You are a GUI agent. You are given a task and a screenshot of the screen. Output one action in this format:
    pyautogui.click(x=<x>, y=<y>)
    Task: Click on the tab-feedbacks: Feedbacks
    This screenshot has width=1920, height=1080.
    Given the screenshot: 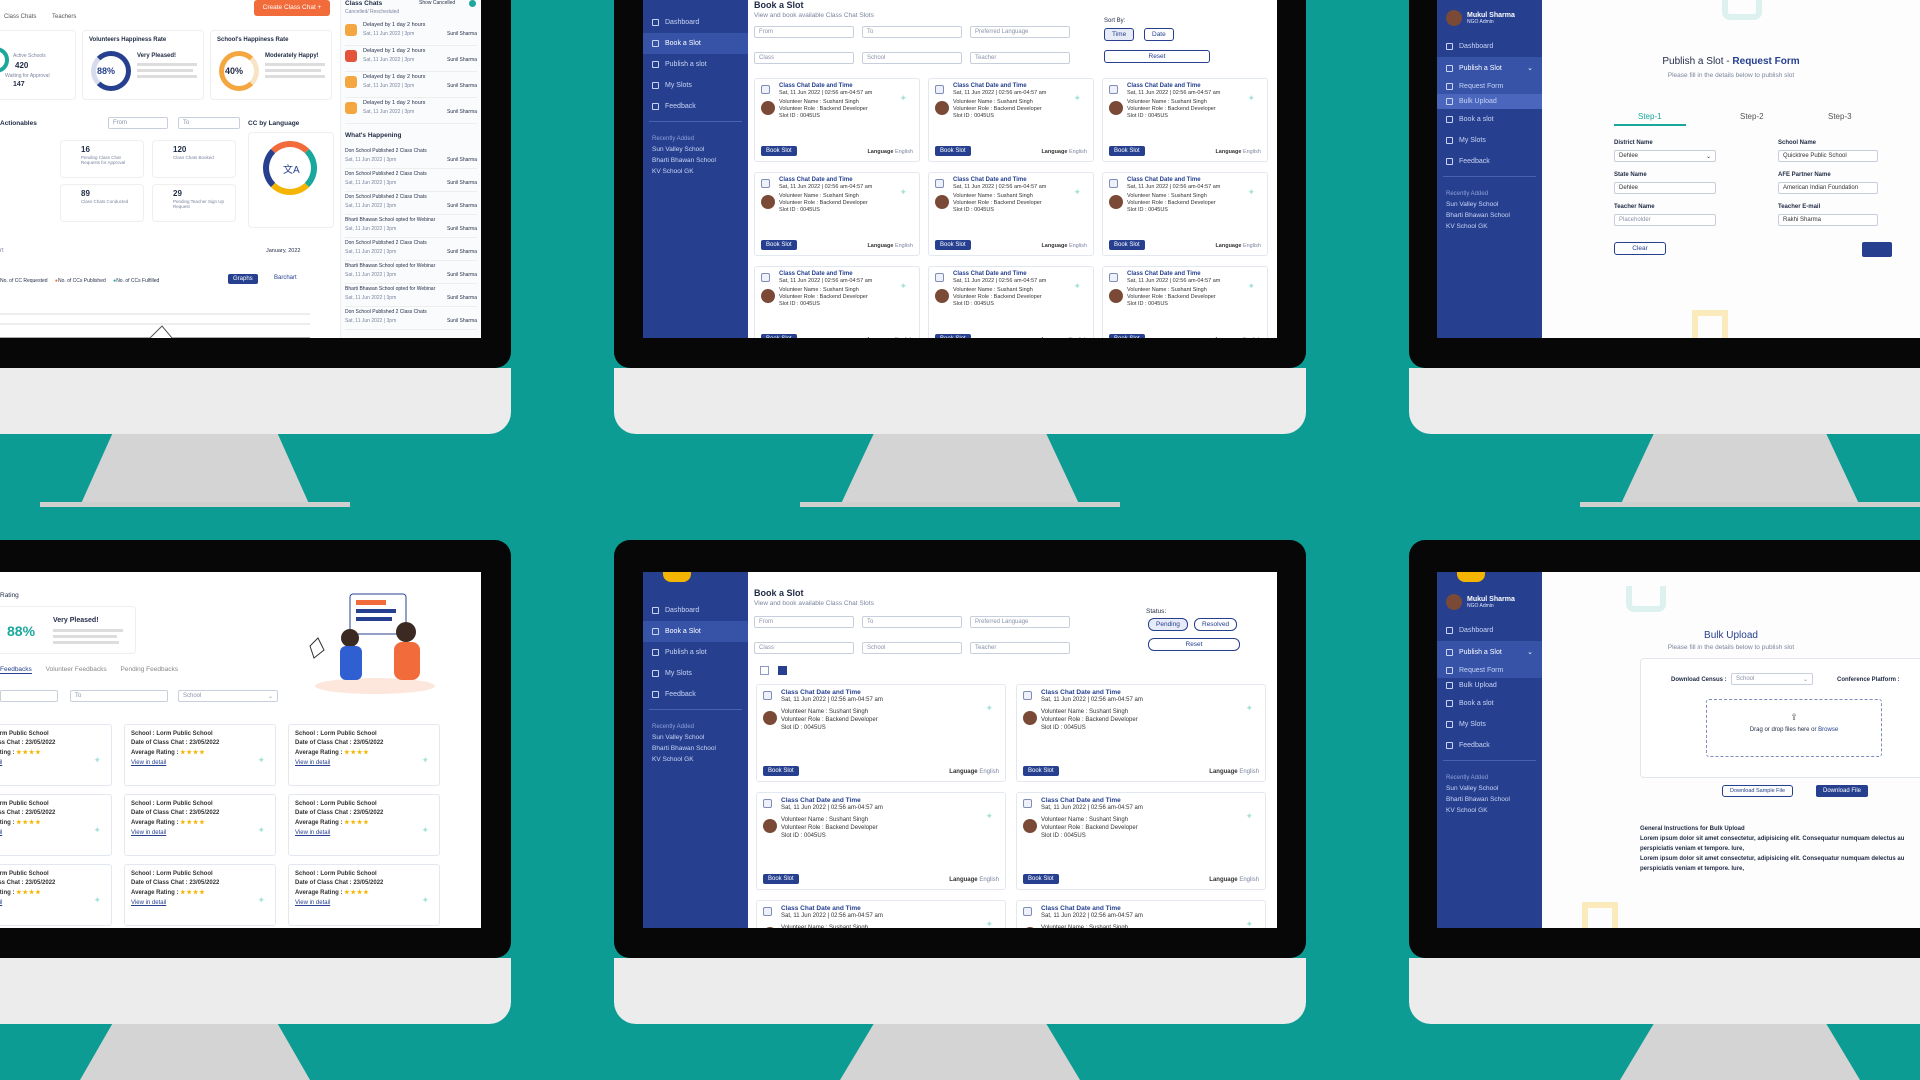 What is the action you would take?
    pyautogui.click(x=16, y=670)
    